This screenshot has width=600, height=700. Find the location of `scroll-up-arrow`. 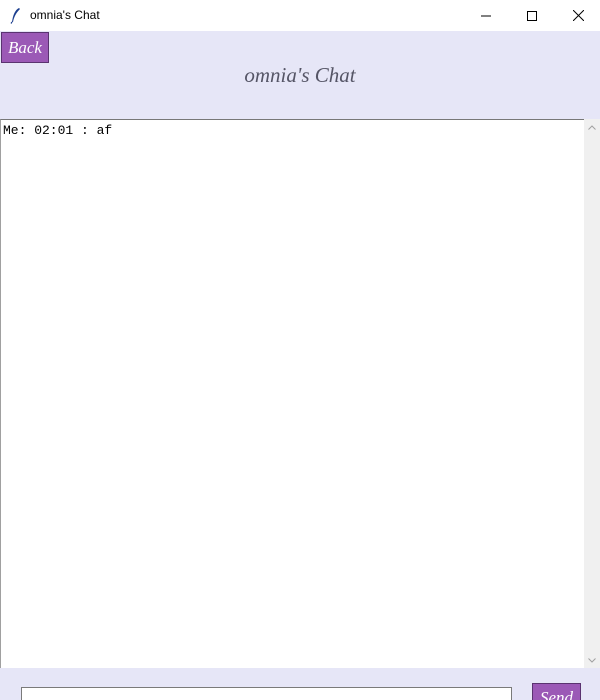

scroll-up-arrow is located at coordinates (592, 127).